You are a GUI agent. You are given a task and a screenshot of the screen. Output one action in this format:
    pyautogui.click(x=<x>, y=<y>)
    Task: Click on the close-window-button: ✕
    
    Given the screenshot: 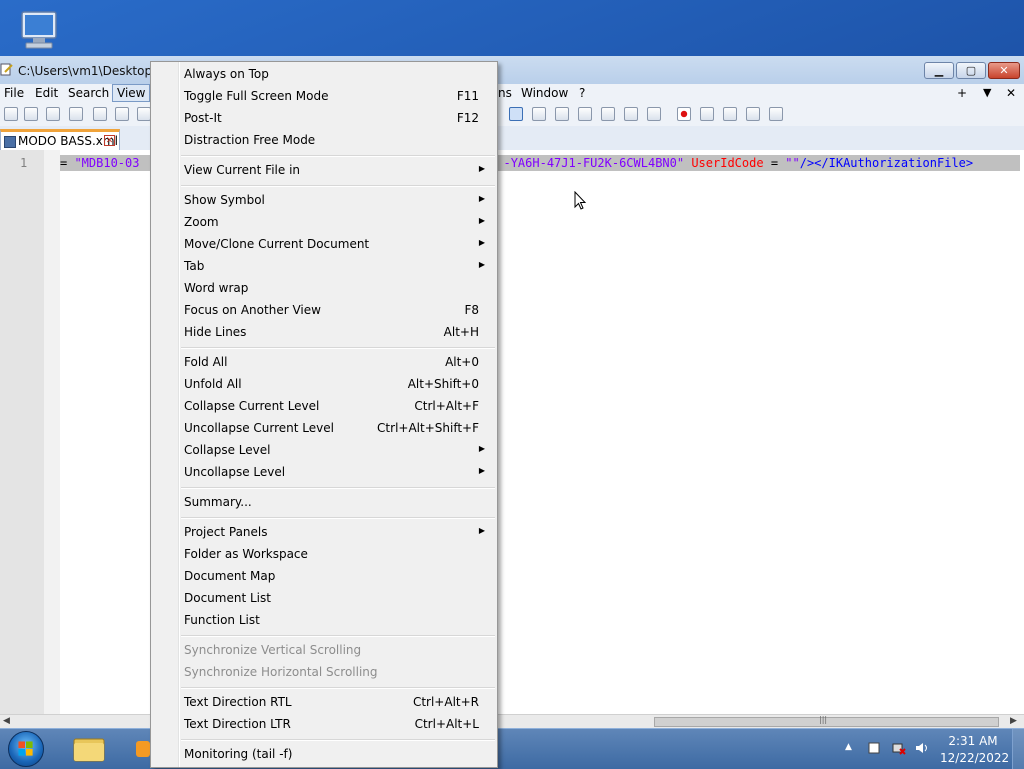 What is the action you would take?
    pyautogui.click(x=1004, y=70)
    